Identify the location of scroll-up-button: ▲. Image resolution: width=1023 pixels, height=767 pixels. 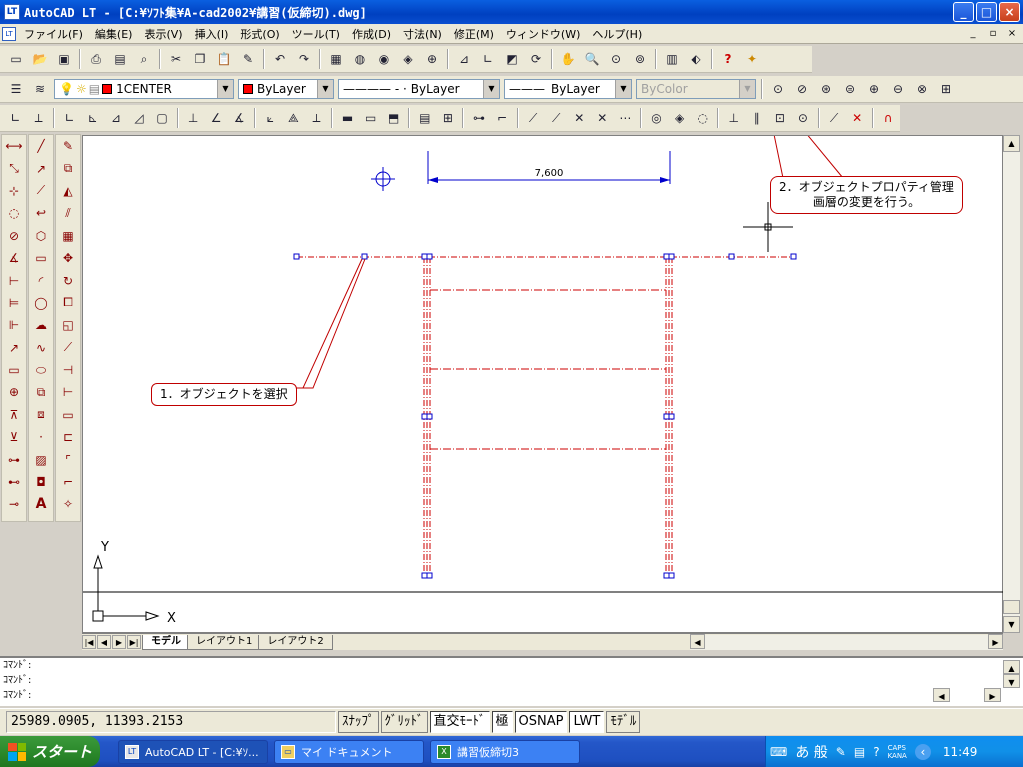
(1011, 143).